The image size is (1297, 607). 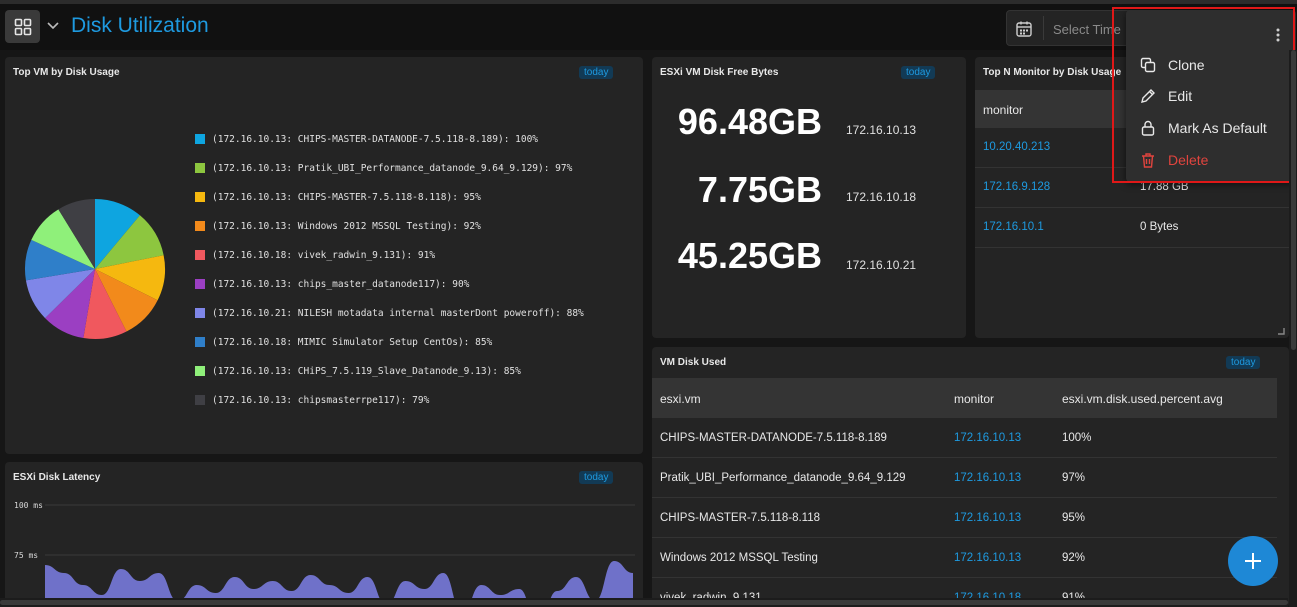 What do you see at coordinates (693, 362) in the screenshot?
I see `panel-title: VM Disk Used` at bounding box center [693, 362].